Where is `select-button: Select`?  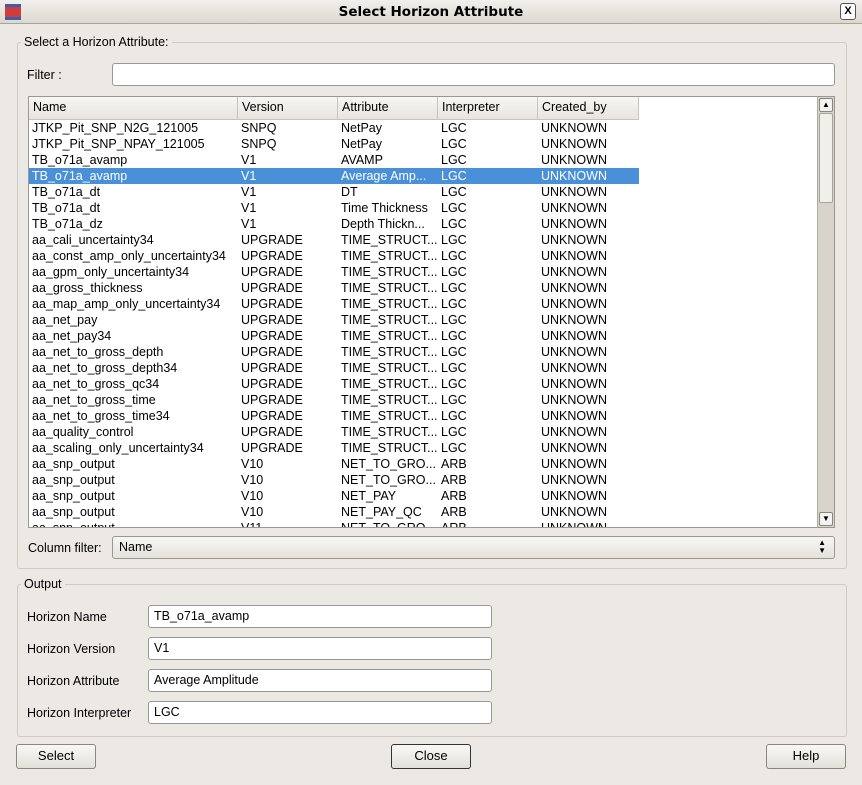 select-button: Select is located at coordinates (56, 756).